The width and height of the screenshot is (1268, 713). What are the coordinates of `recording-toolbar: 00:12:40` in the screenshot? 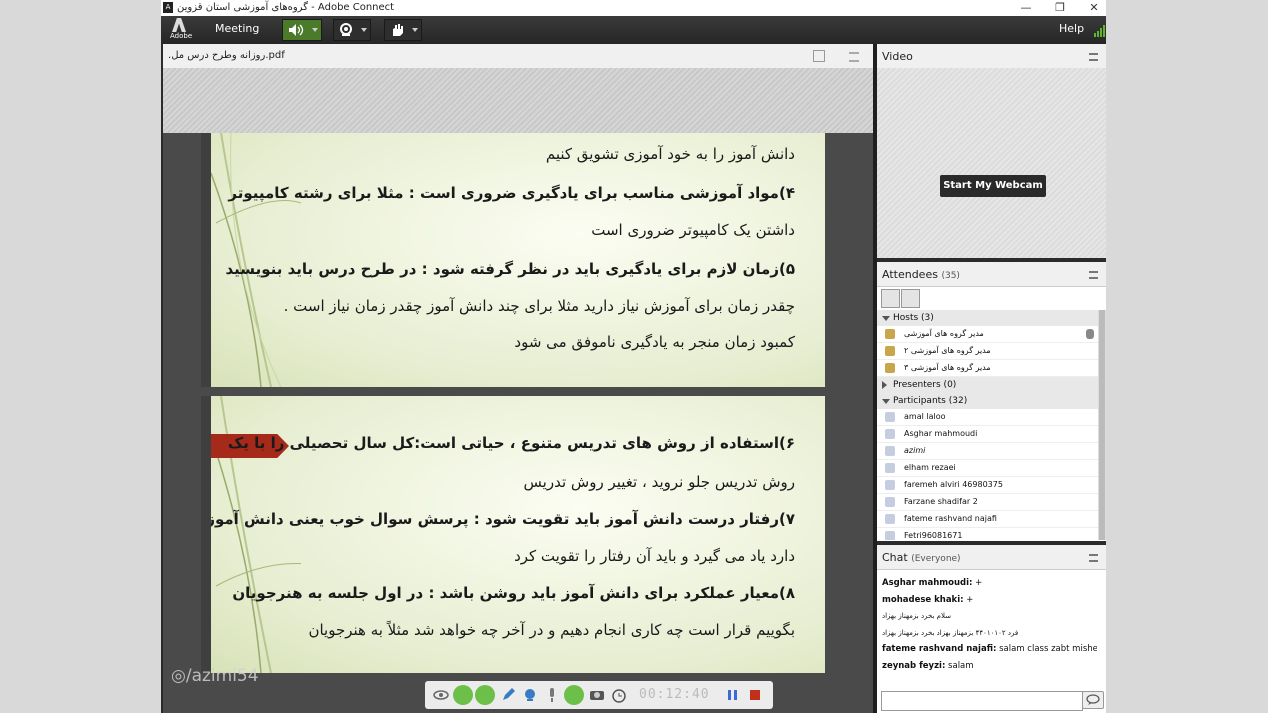 It's located at (599, 695).